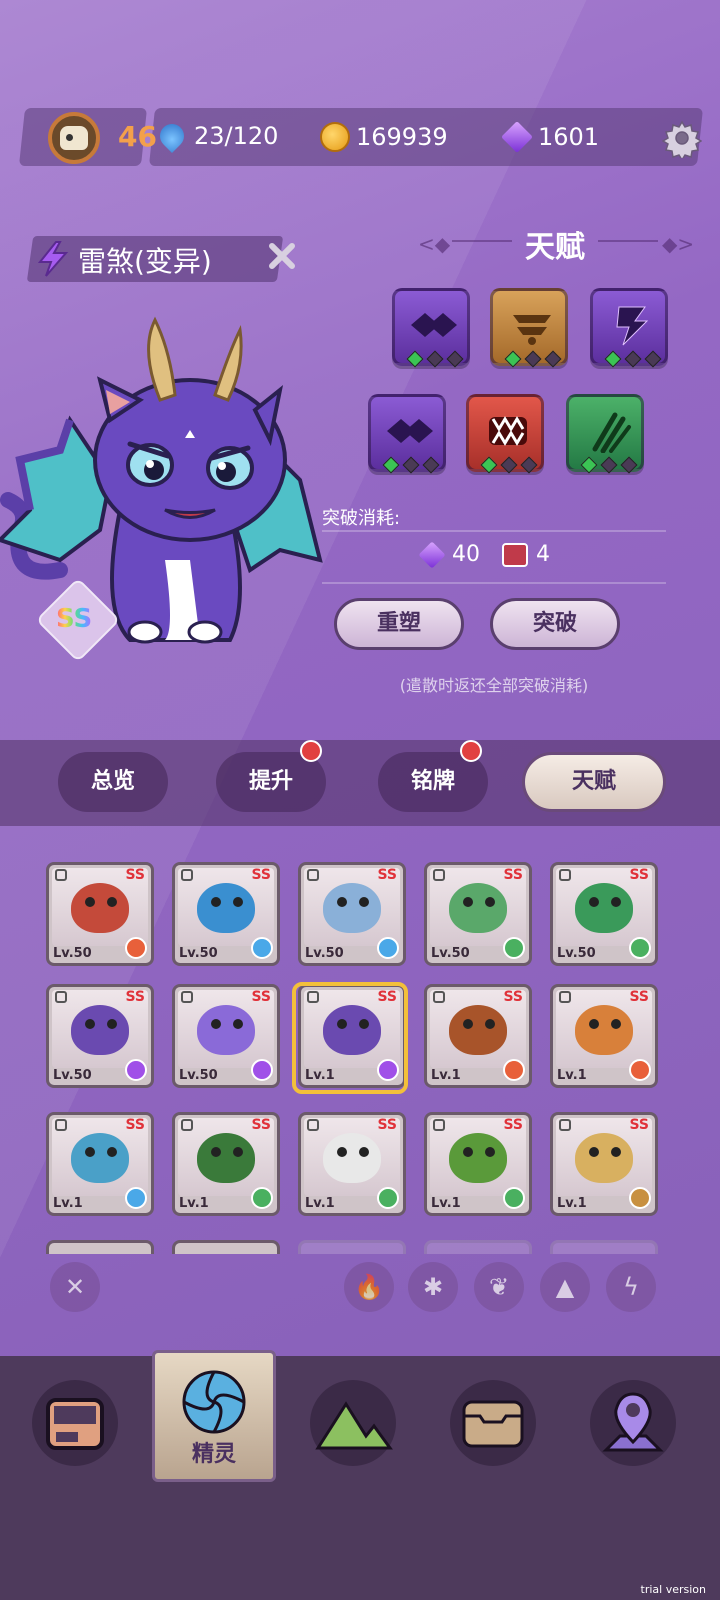  Describe the element at coordinates (74, 619) in the screenshot. I see `grade-label: SS` at that location.